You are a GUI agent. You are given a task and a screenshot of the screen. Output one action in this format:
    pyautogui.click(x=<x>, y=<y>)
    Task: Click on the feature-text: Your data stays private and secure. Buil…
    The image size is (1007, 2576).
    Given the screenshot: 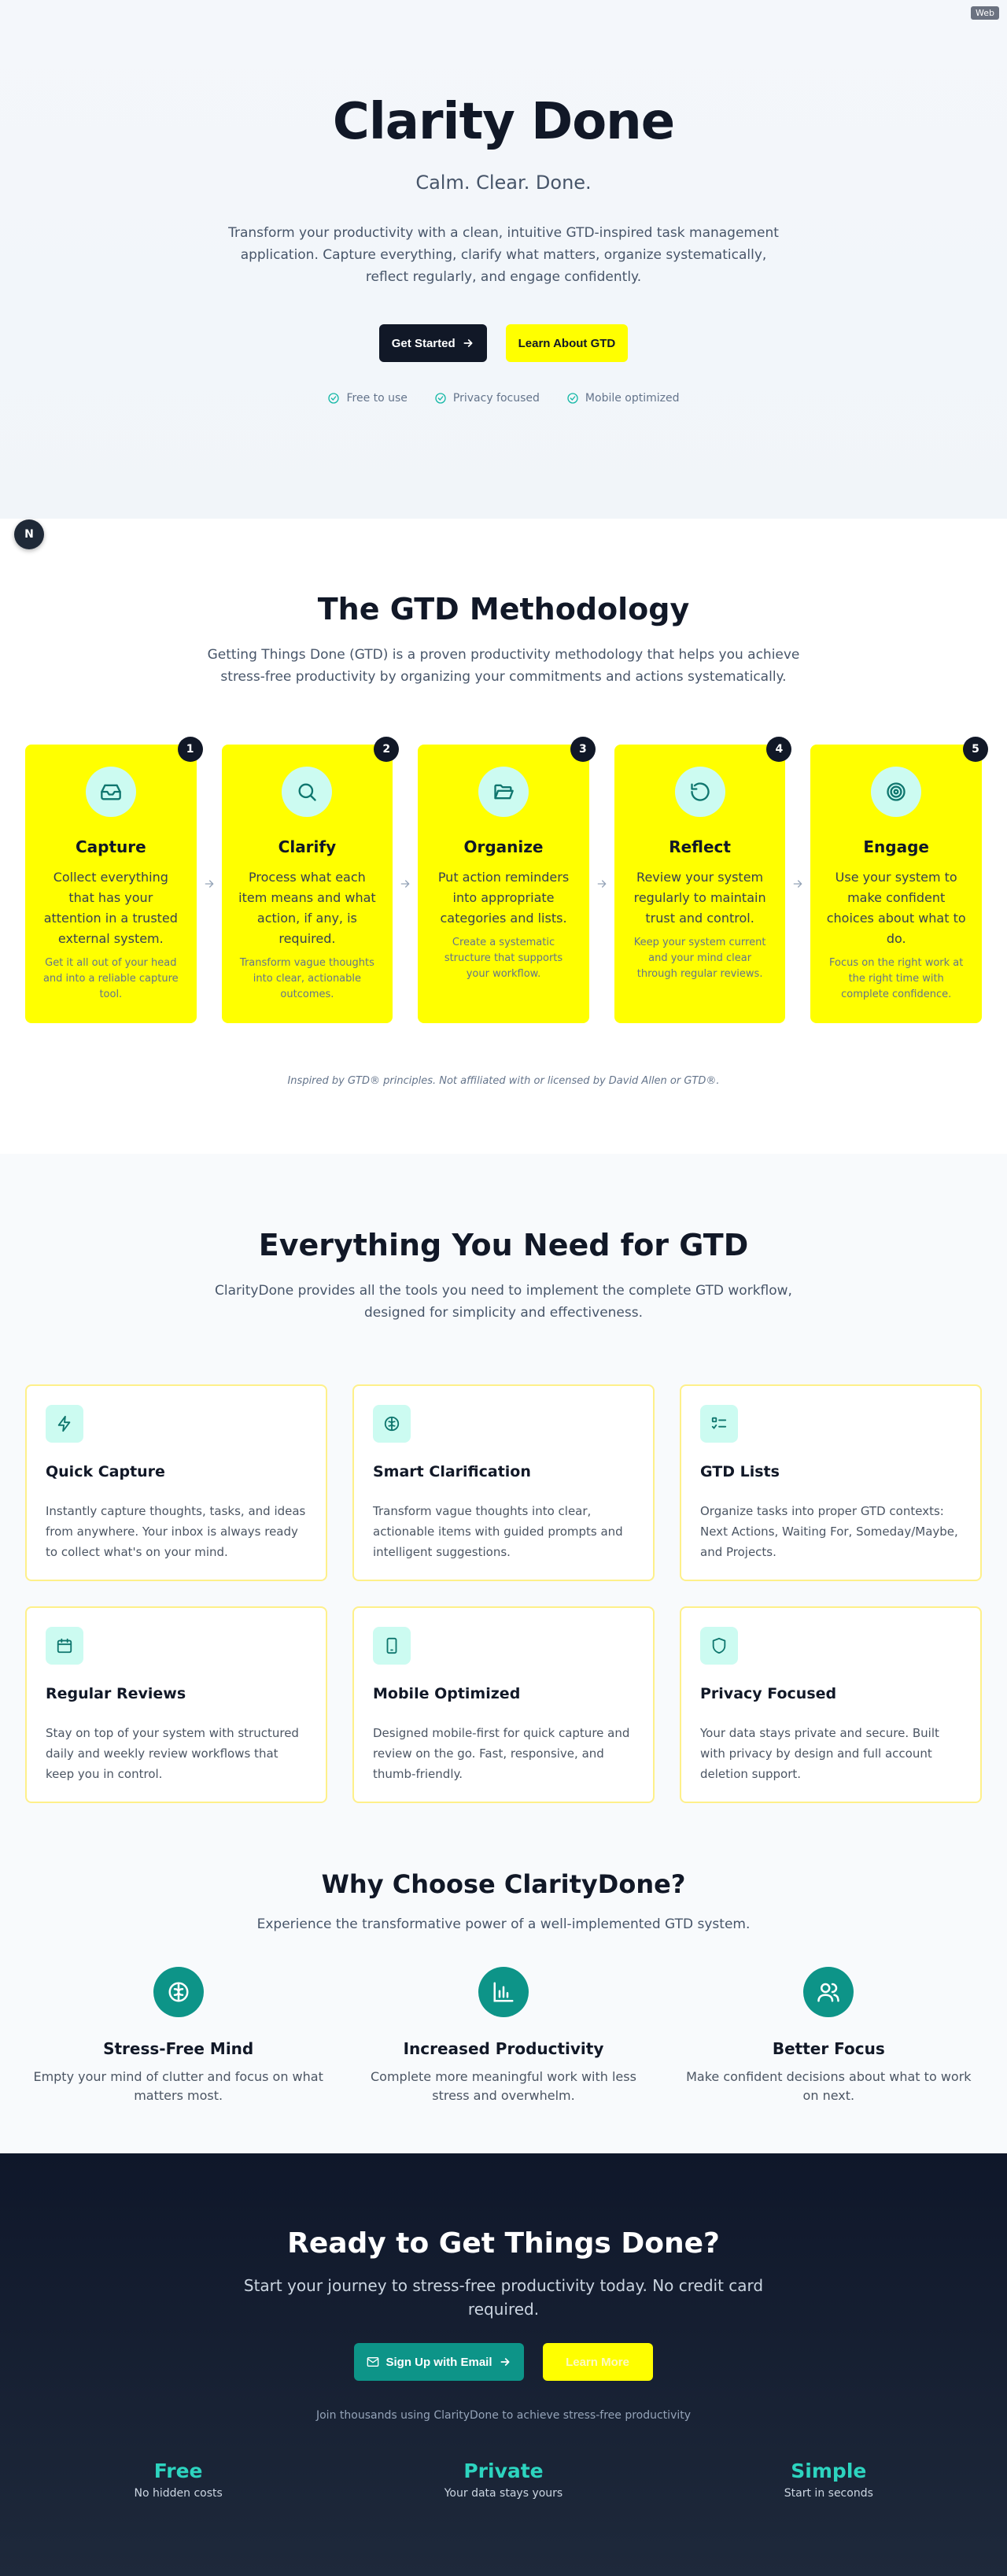 What is the action you would take?
    pyautogui.click(x=820, y=1753)
    